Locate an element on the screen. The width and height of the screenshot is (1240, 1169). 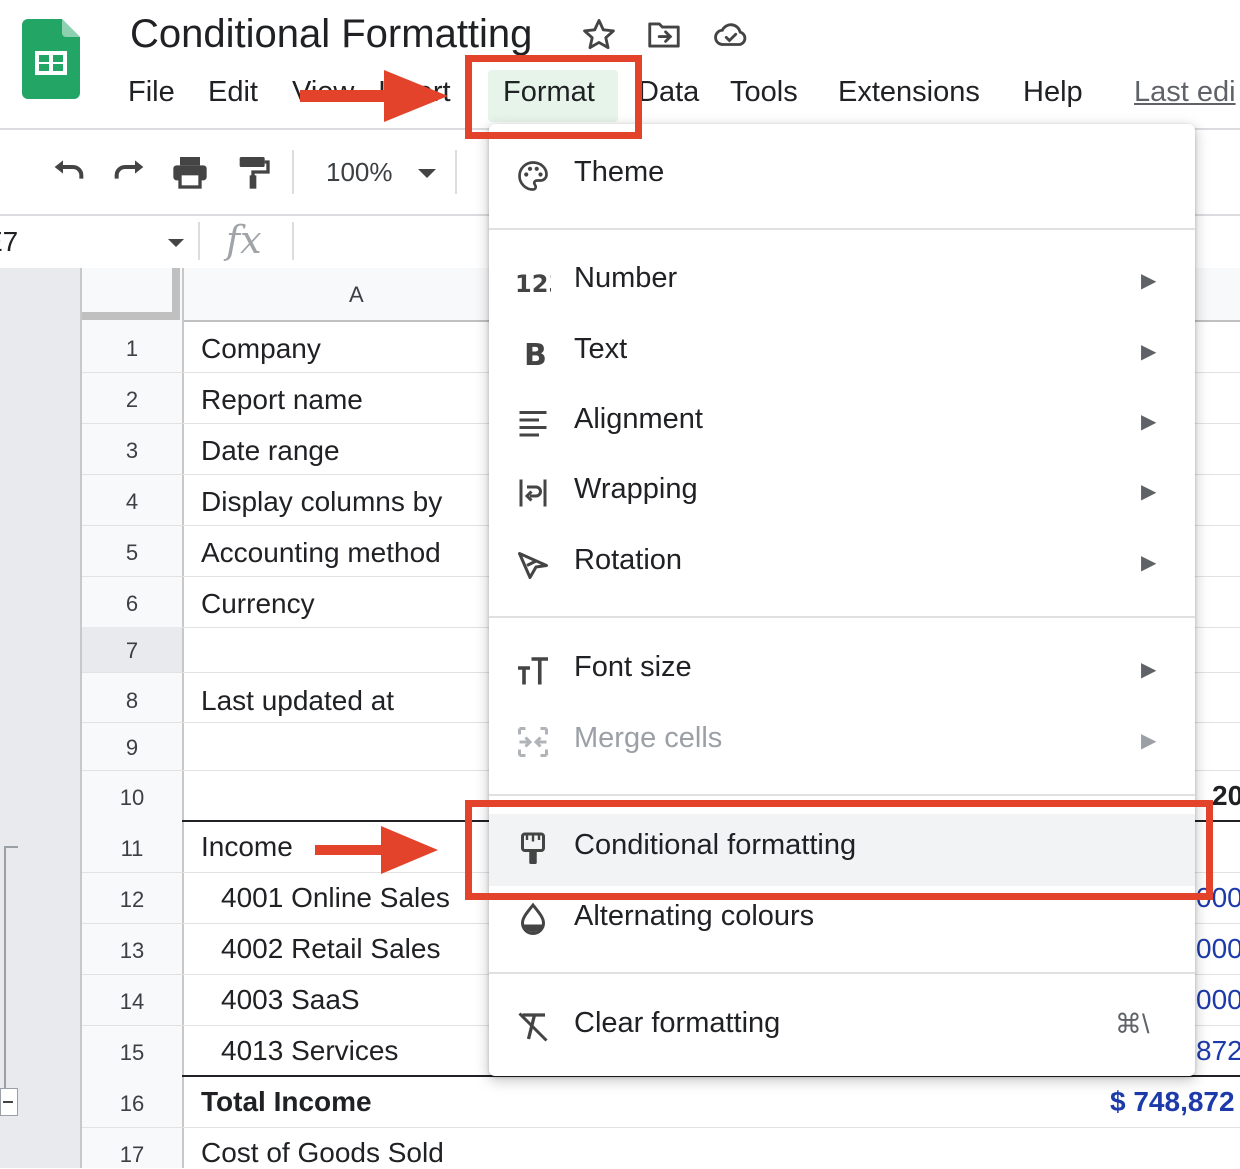
annotation-box-format-menu is located at coordinates (553, 97).